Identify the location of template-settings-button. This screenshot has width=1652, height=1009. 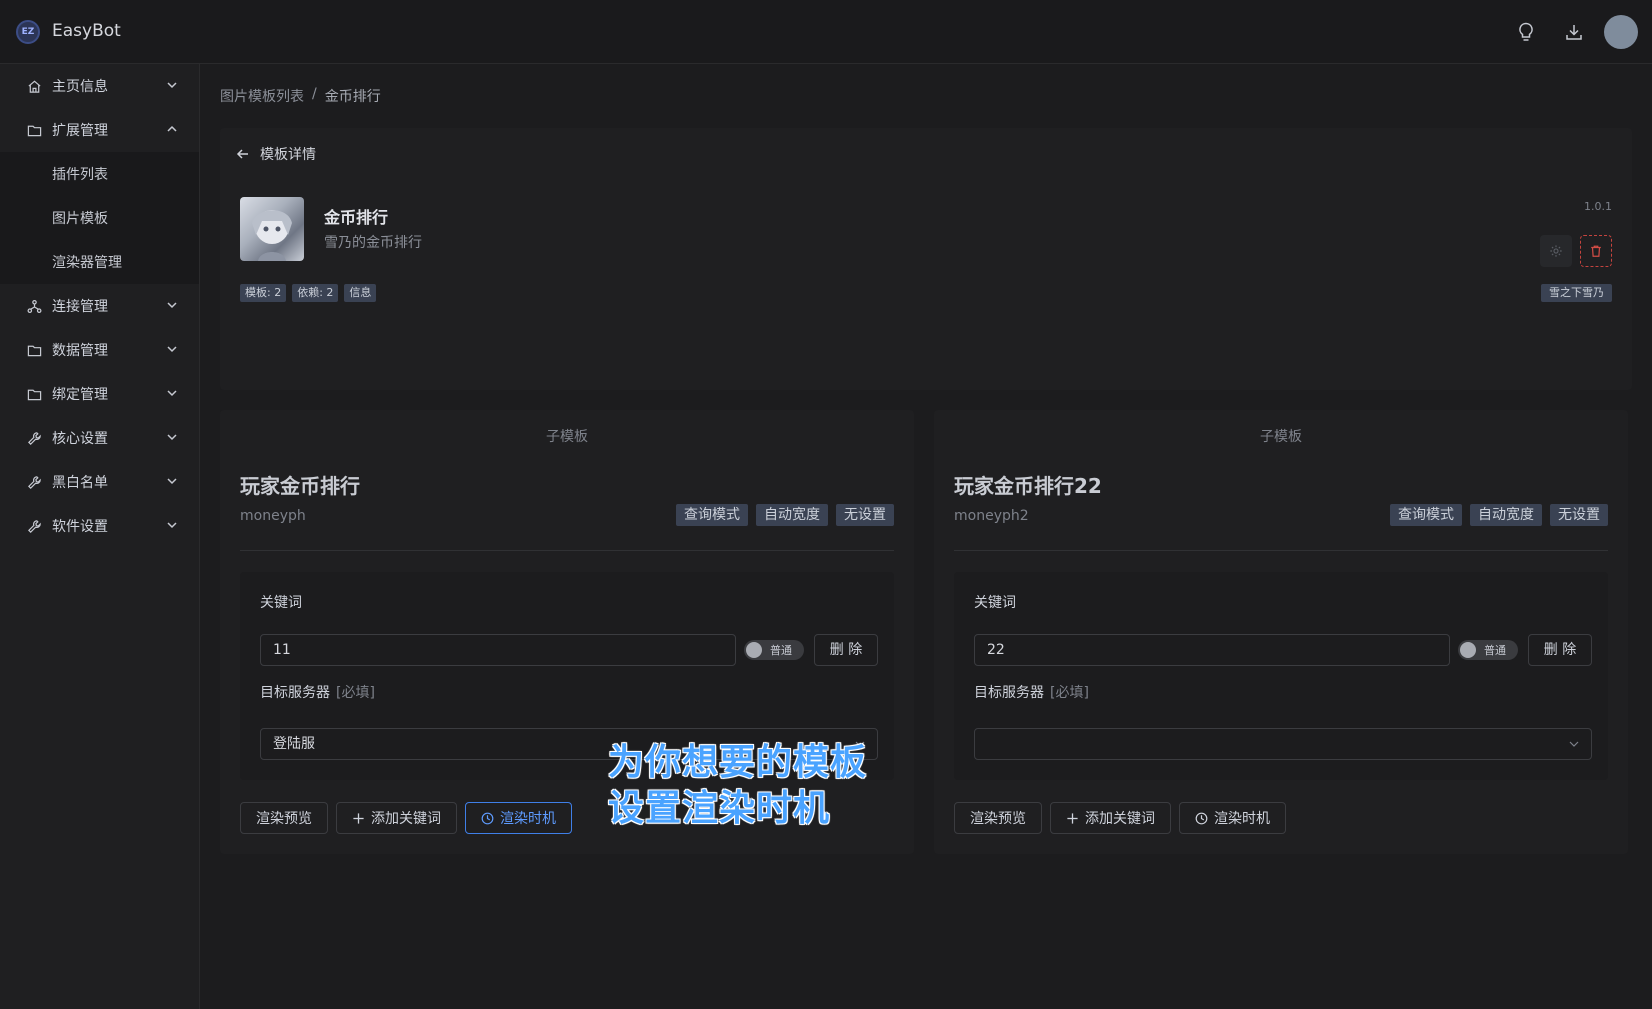
(1556, 251).